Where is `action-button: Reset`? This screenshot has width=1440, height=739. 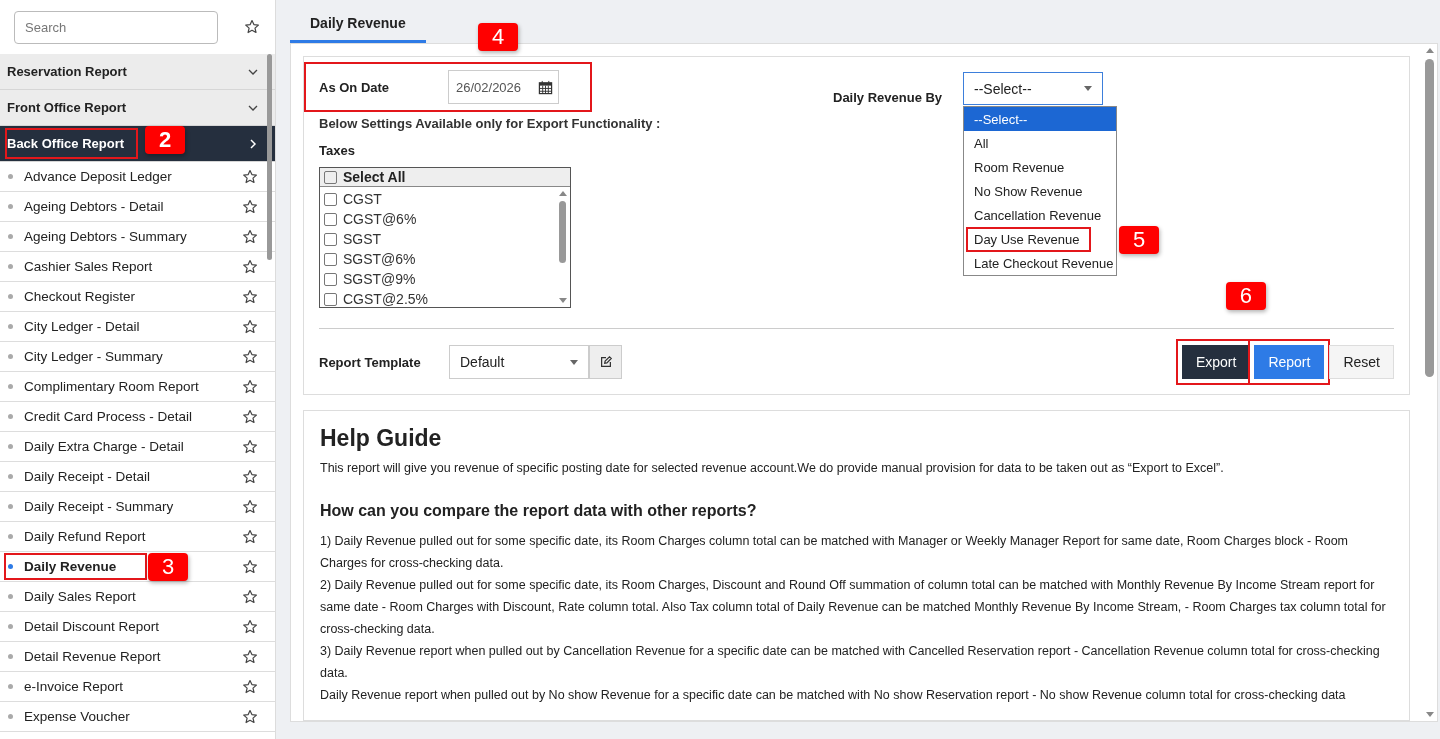
action-button: Reset is located at coordinates (1361, 362).